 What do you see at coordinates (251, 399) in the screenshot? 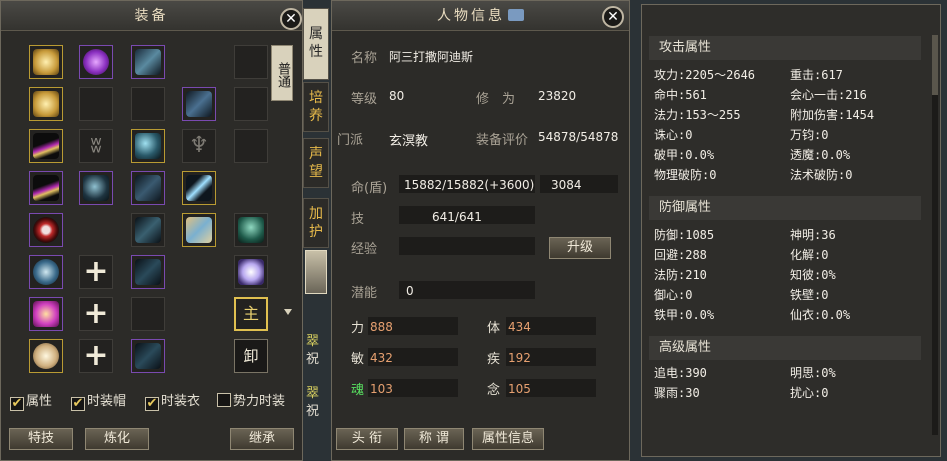
I see `checkbox-faction-fashion: 势力时装` at bounding box center [251, 399].